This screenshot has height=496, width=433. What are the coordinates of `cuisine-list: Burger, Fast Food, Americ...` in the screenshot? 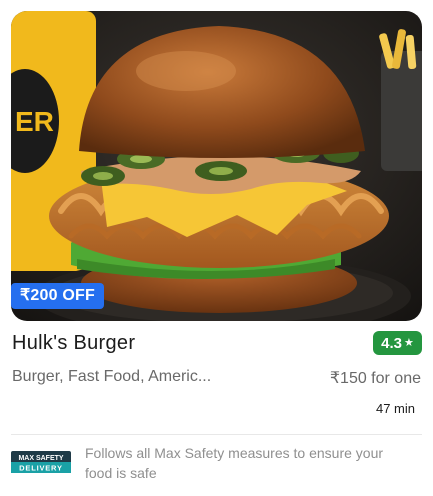 It's located at (112, 376).